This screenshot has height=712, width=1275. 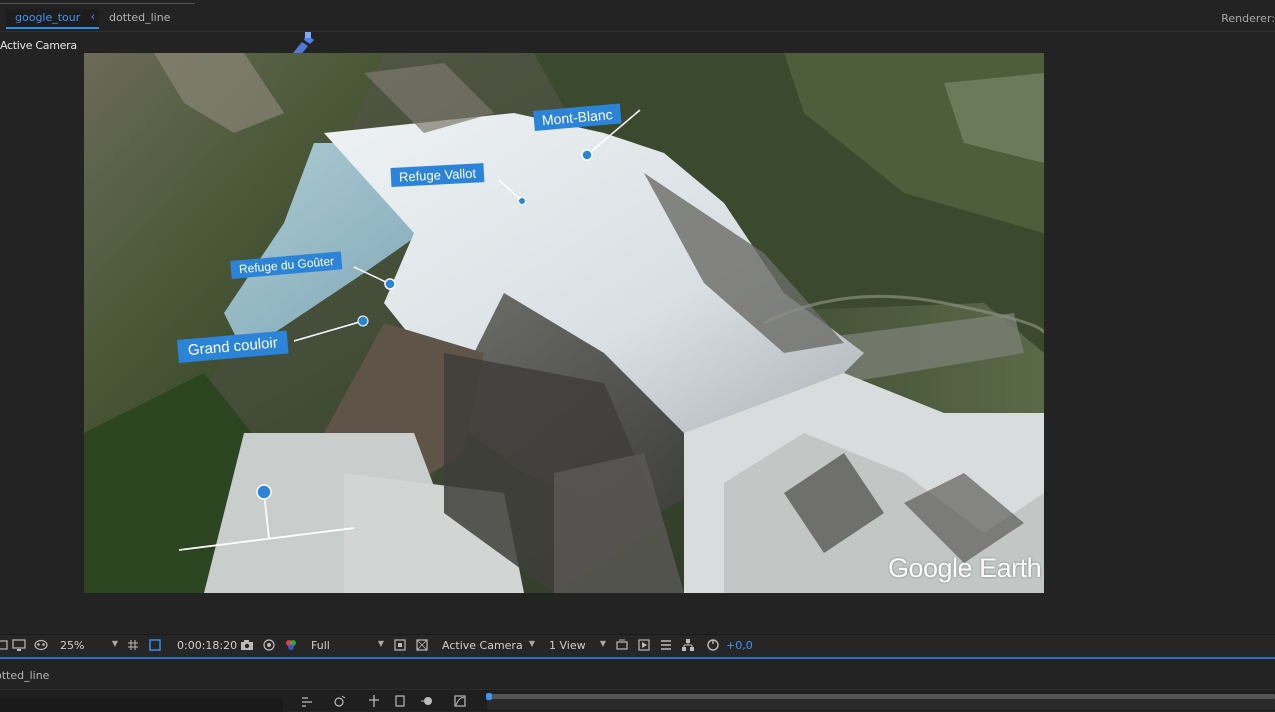 I want to click on transparency-grid-icon, so click(x=155, y=645).